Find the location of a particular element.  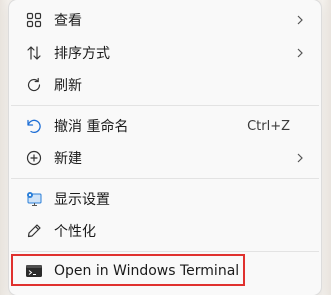

menu-item-view: 查看 is located at coordinates (165, 20).